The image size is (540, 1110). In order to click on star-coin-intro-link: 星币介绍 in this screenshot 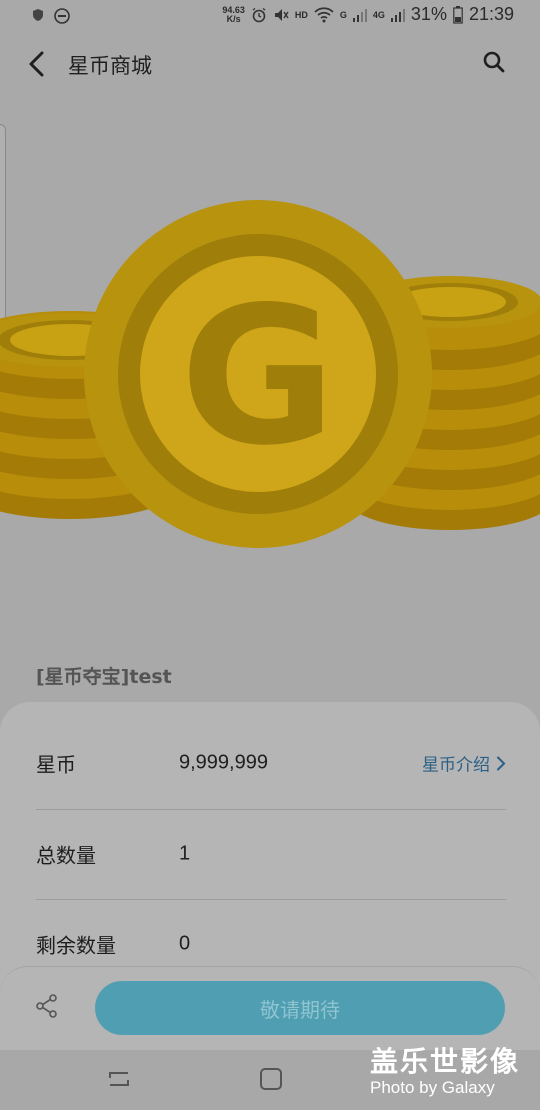, I will do `click(464, 763)`.